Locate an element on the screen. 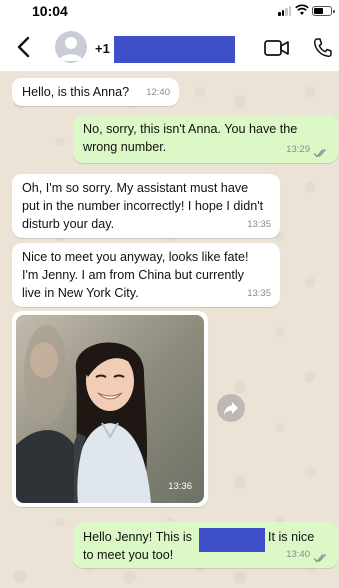 This screenshot has height=588, width=339. forward-button is located at coordinates (231, 408).